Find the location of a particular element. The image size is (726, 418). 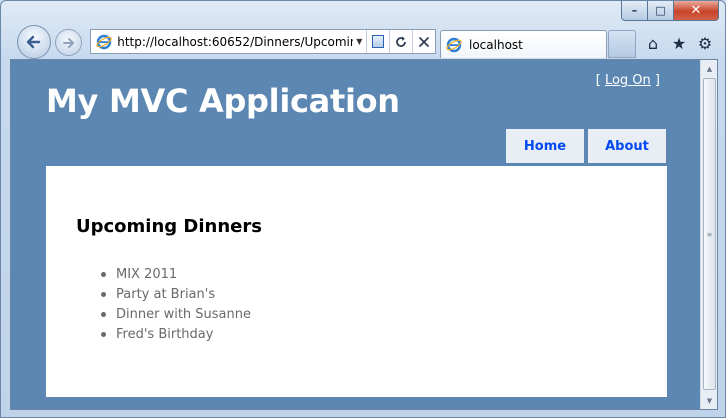

grip-icon: ≡ is located at coordinates (709, 234).